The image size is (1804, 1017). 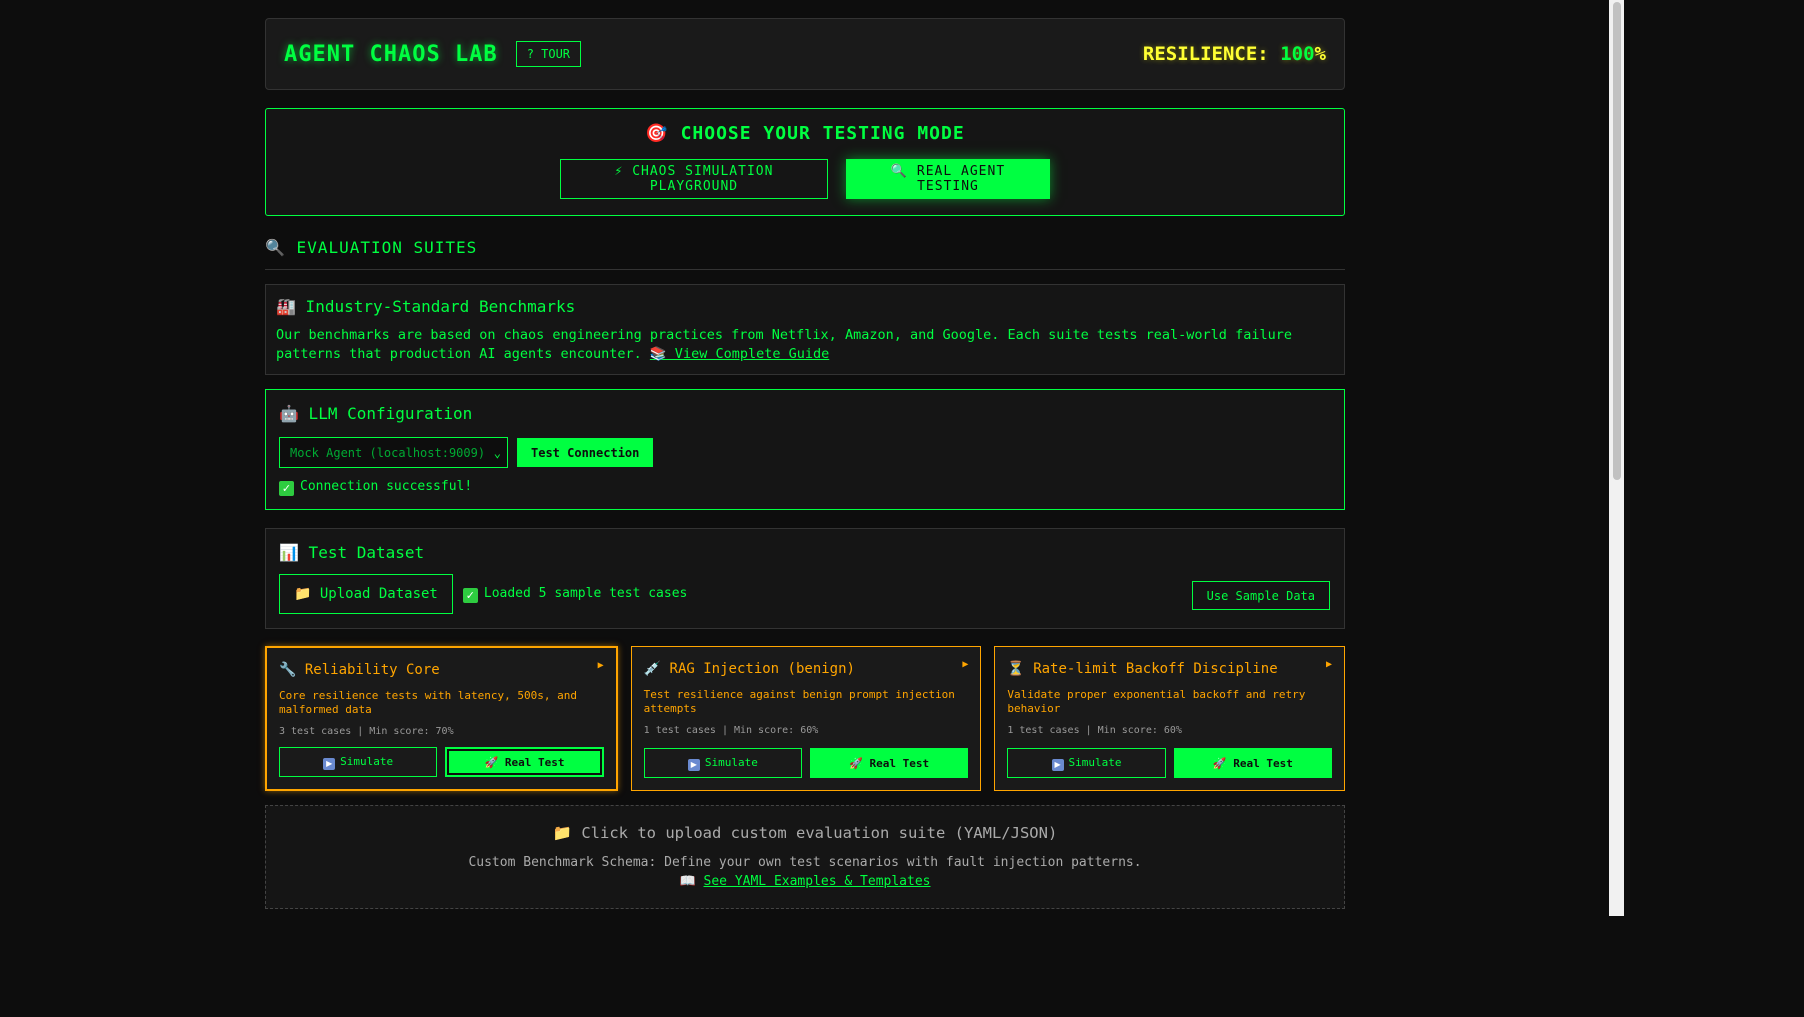 I want to click on benchmarks-heading: 🏭 Industry-Standard Benchmarks, so click(x=426, y=306).